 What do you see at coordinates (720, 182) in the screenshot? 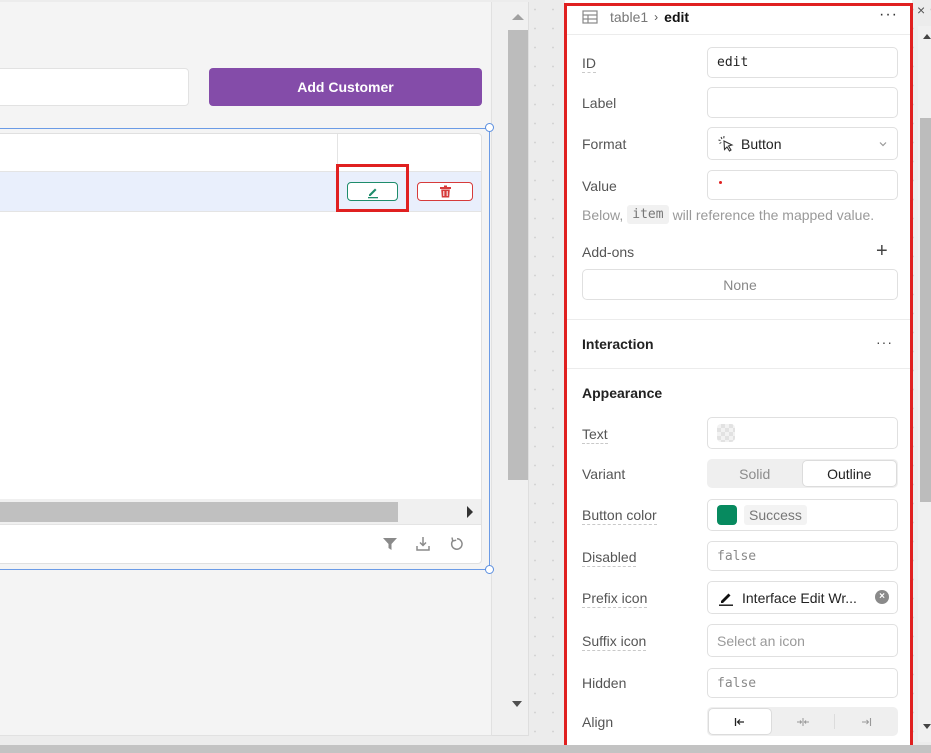
I see `required-dot` at bounding box center [720, 182].